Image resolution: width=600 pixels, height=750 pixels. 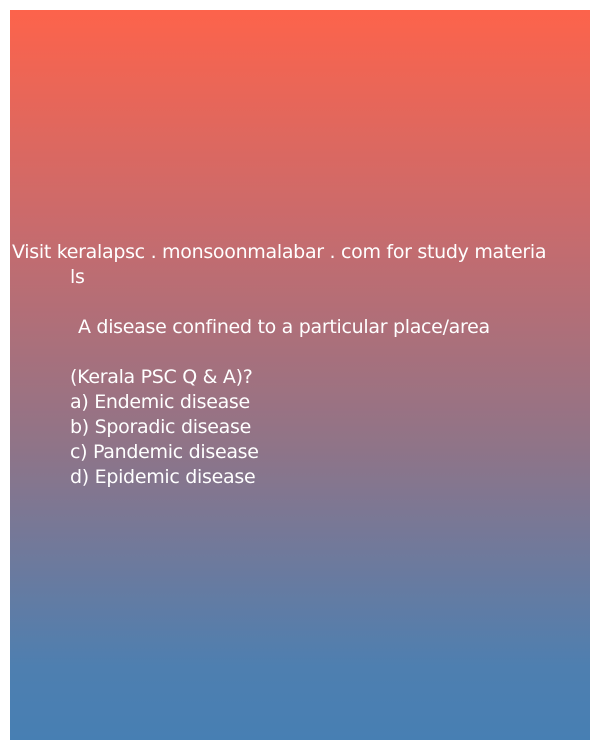 What do you see at coordinates (163, 477) in the screenshot?
I see `option-d: d) Epidemic disease` at bounding box center [163, 477].